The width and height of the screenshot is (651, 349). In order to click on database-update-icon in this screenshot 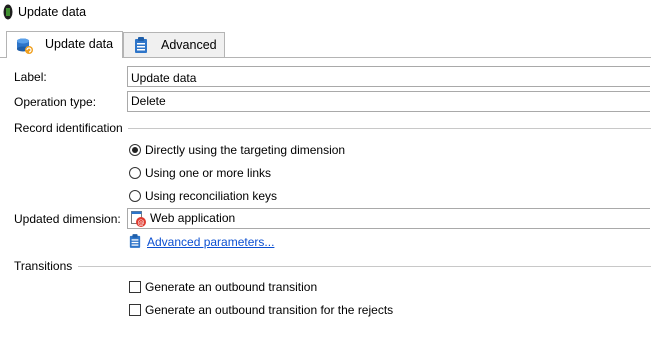, I will do `click(25, 46)`.